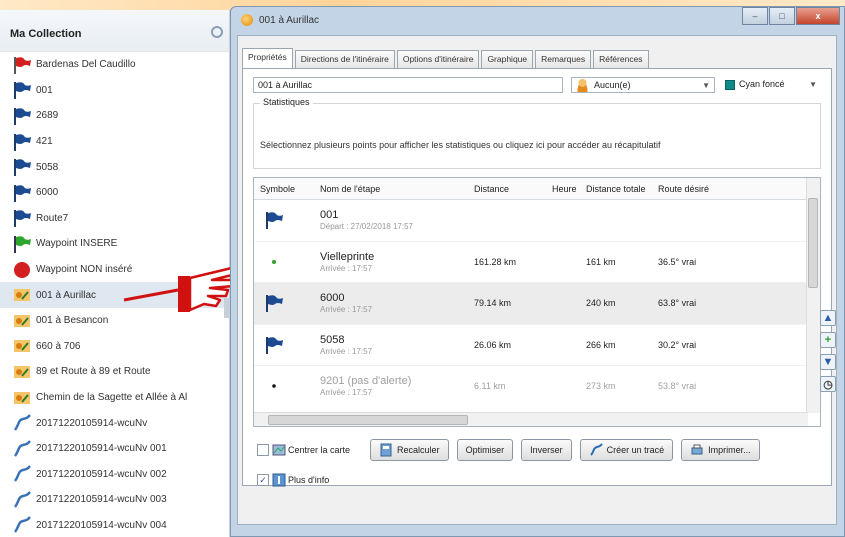 Image resolution: width=845 pixels, height=537 pixels. Describe the element at coordinates (537, 20) in the screenshot. I see `window-titlebar: 001 à Aurillac – □ x` at that location.